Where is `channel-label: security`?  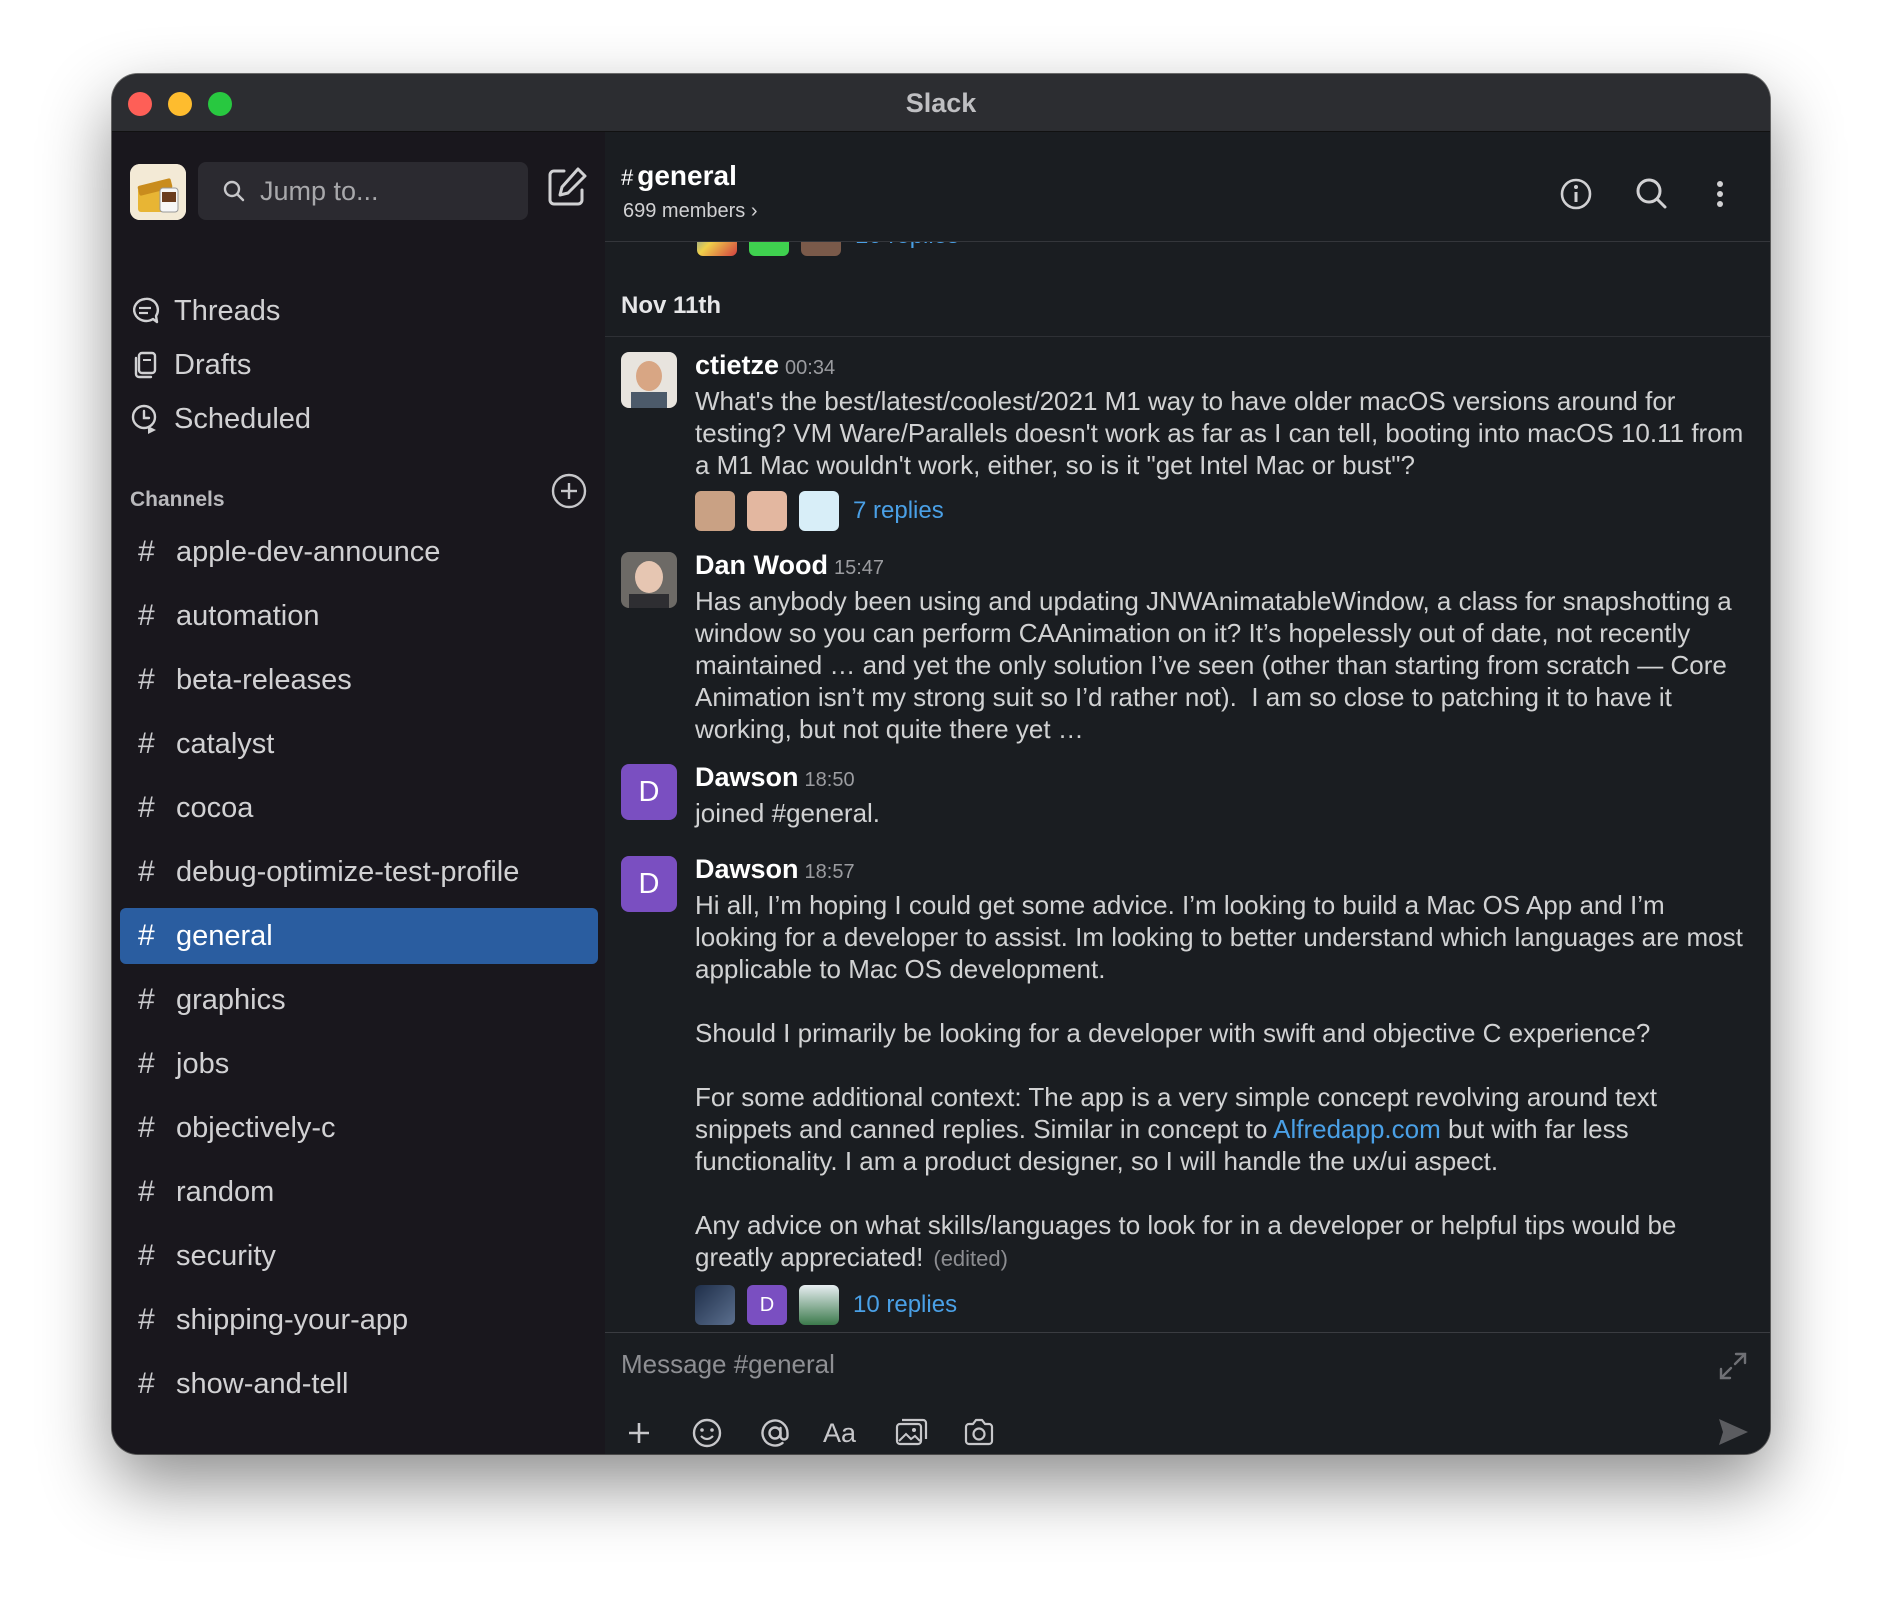
channel-label: security is located at coordinates (226, 1255).